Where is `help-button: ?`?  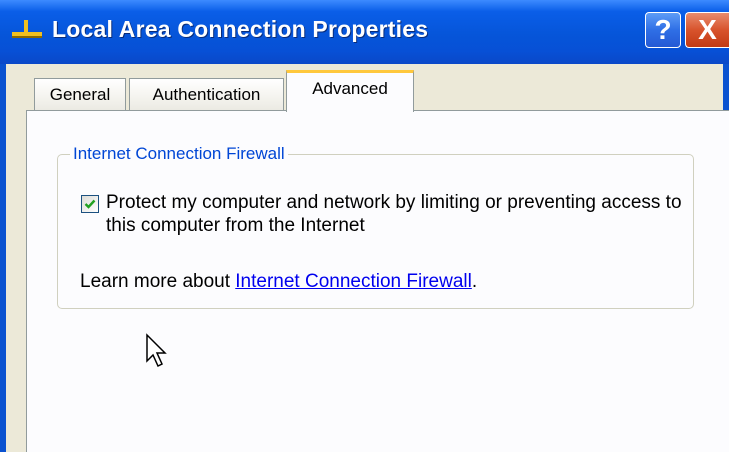
help-button: ? is located at coordinates (663, 30).